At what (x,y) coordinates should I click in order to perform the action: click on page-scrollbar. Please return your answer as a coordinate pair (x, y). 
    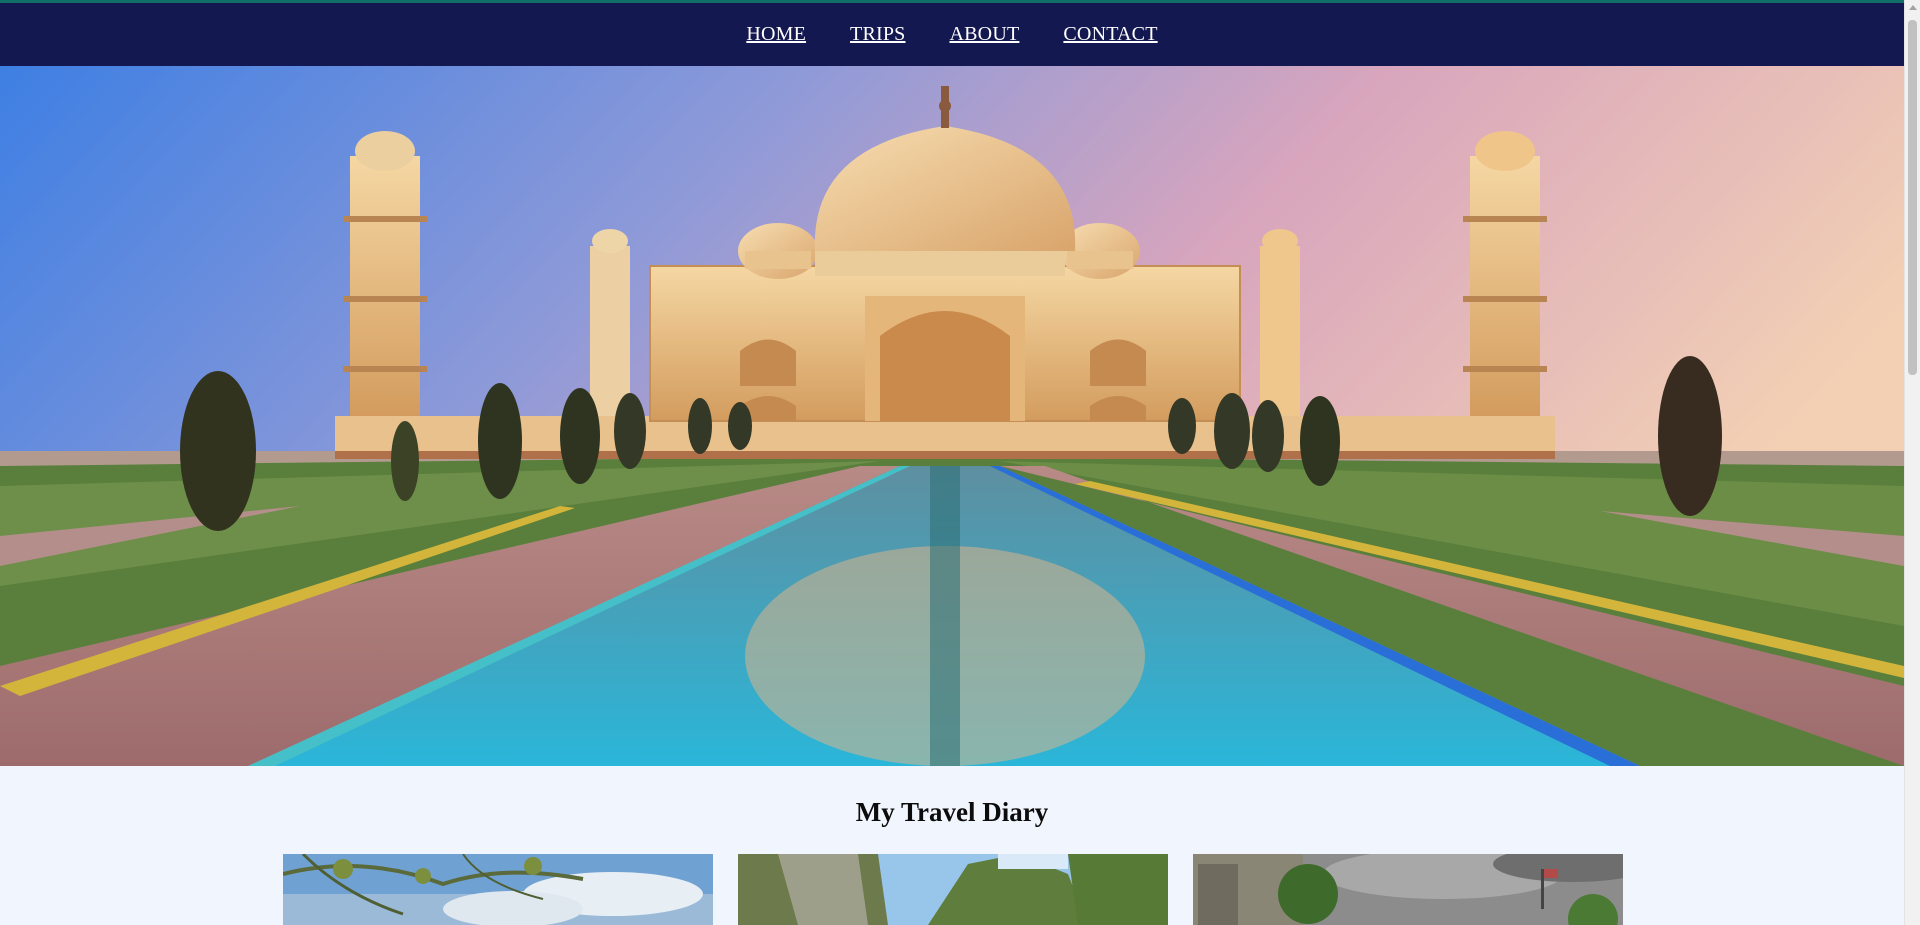
    Looking at the image, I should click on (1912, 462).